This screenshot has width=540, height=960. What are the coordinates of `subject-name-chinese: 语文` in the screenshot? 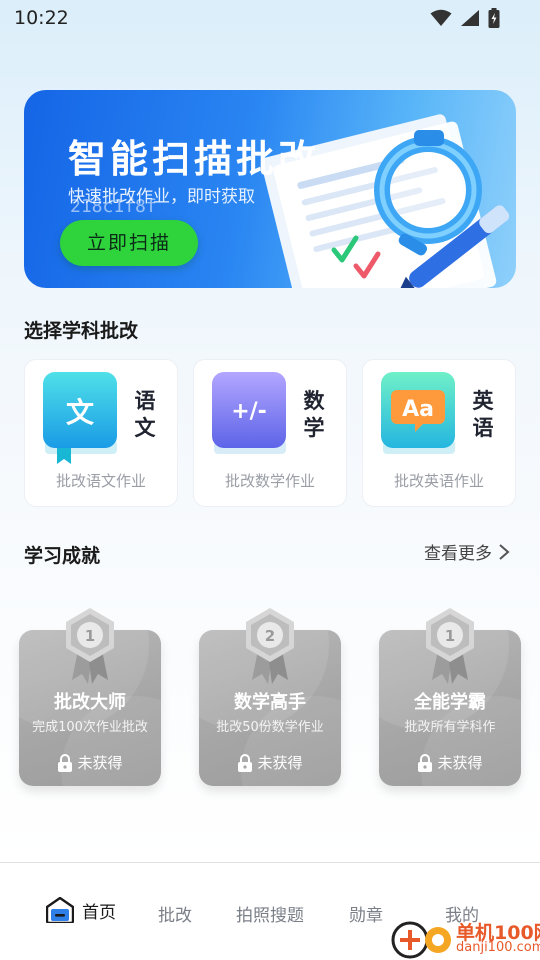 It's located at (145, 414).